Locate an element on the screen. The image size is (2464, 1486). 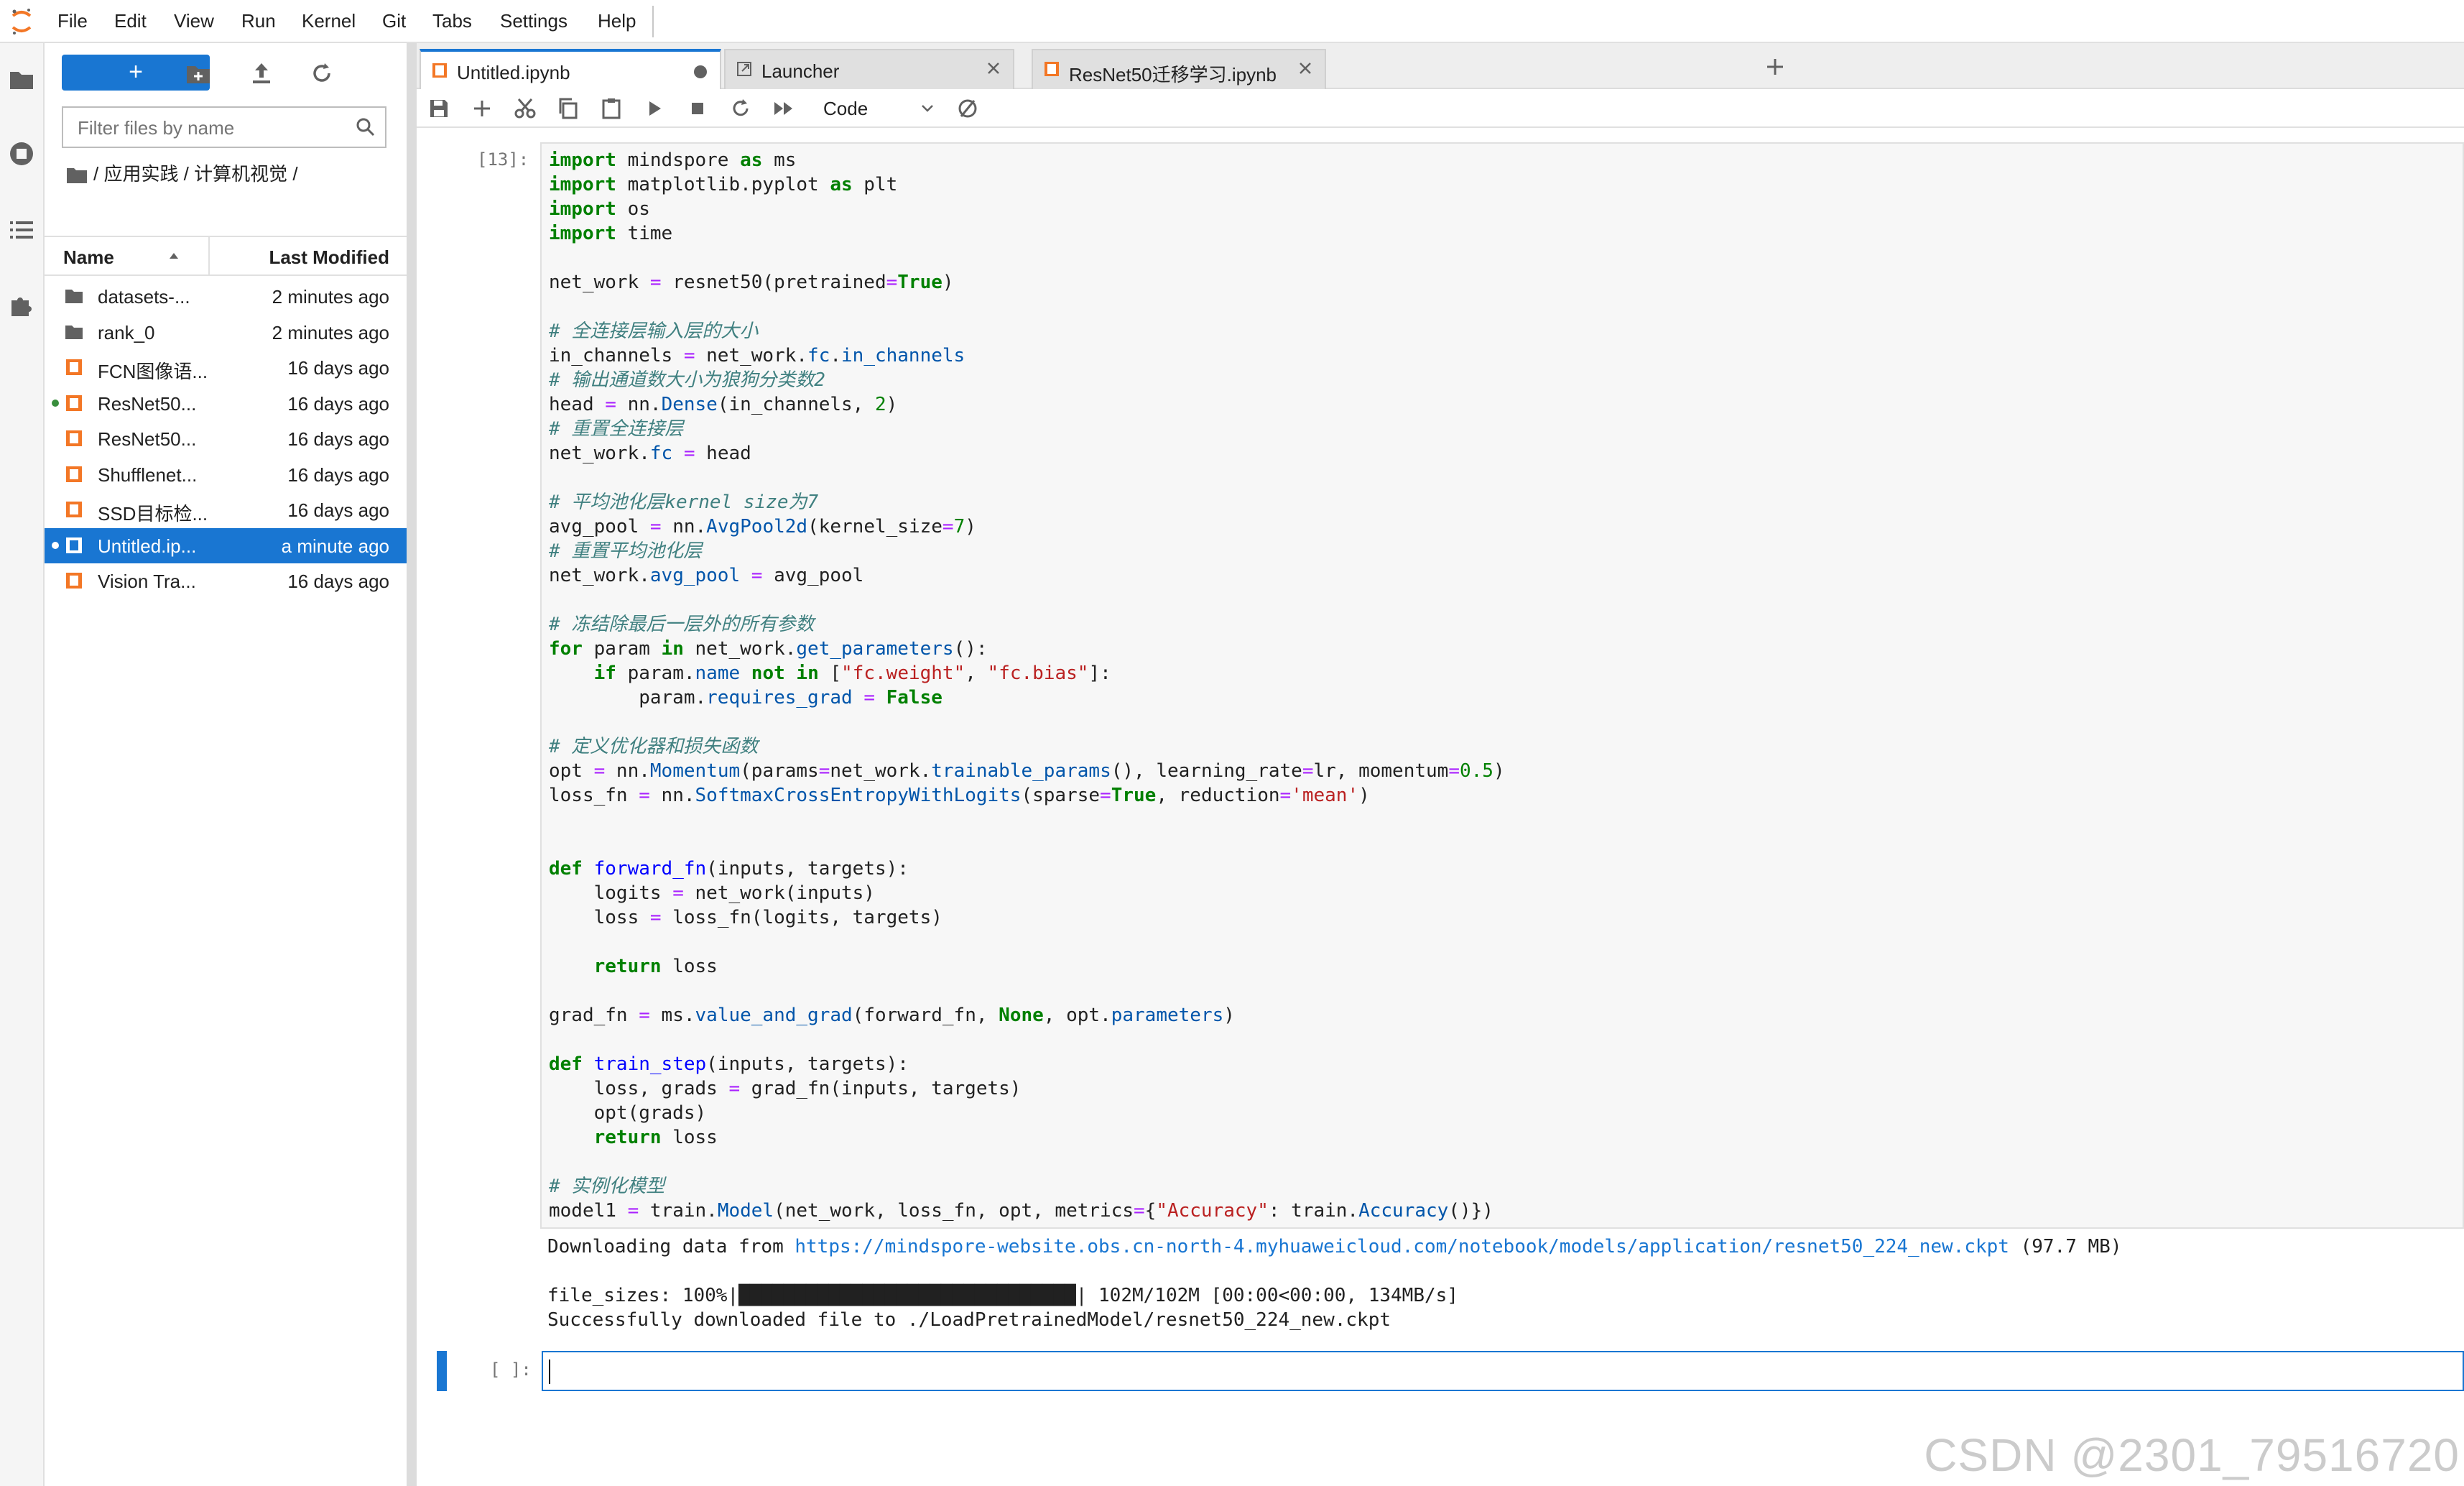
new-folder-icon is located at coordinates (198, 73).